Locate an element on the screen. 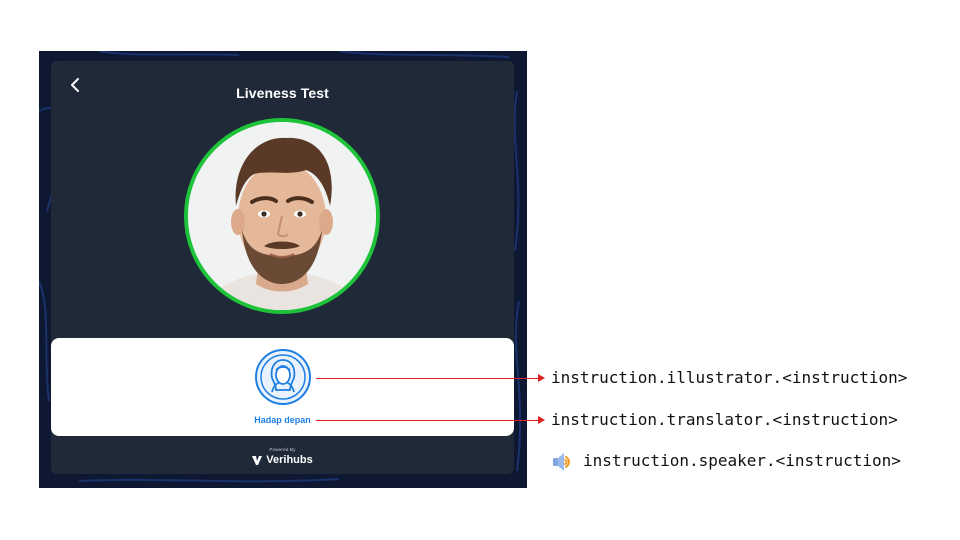  illustrator-arrow-line is located at coordinates (429, 378).